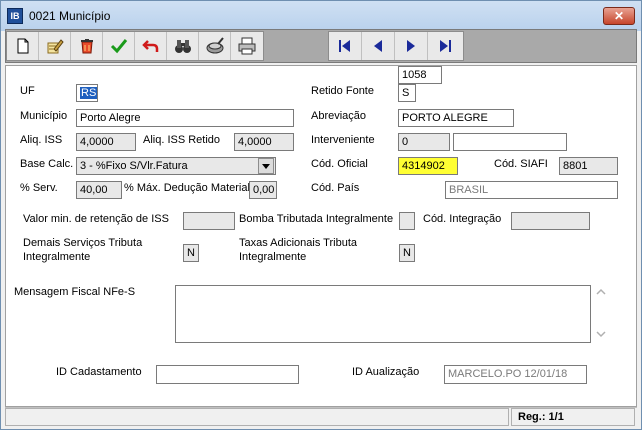 The height and width of the screenshot is (430, 642). What do you see at coordinates (588, 166) in the screenshot?
I see `cod-siafi-field: 8801` at bounding box center [588, 166].